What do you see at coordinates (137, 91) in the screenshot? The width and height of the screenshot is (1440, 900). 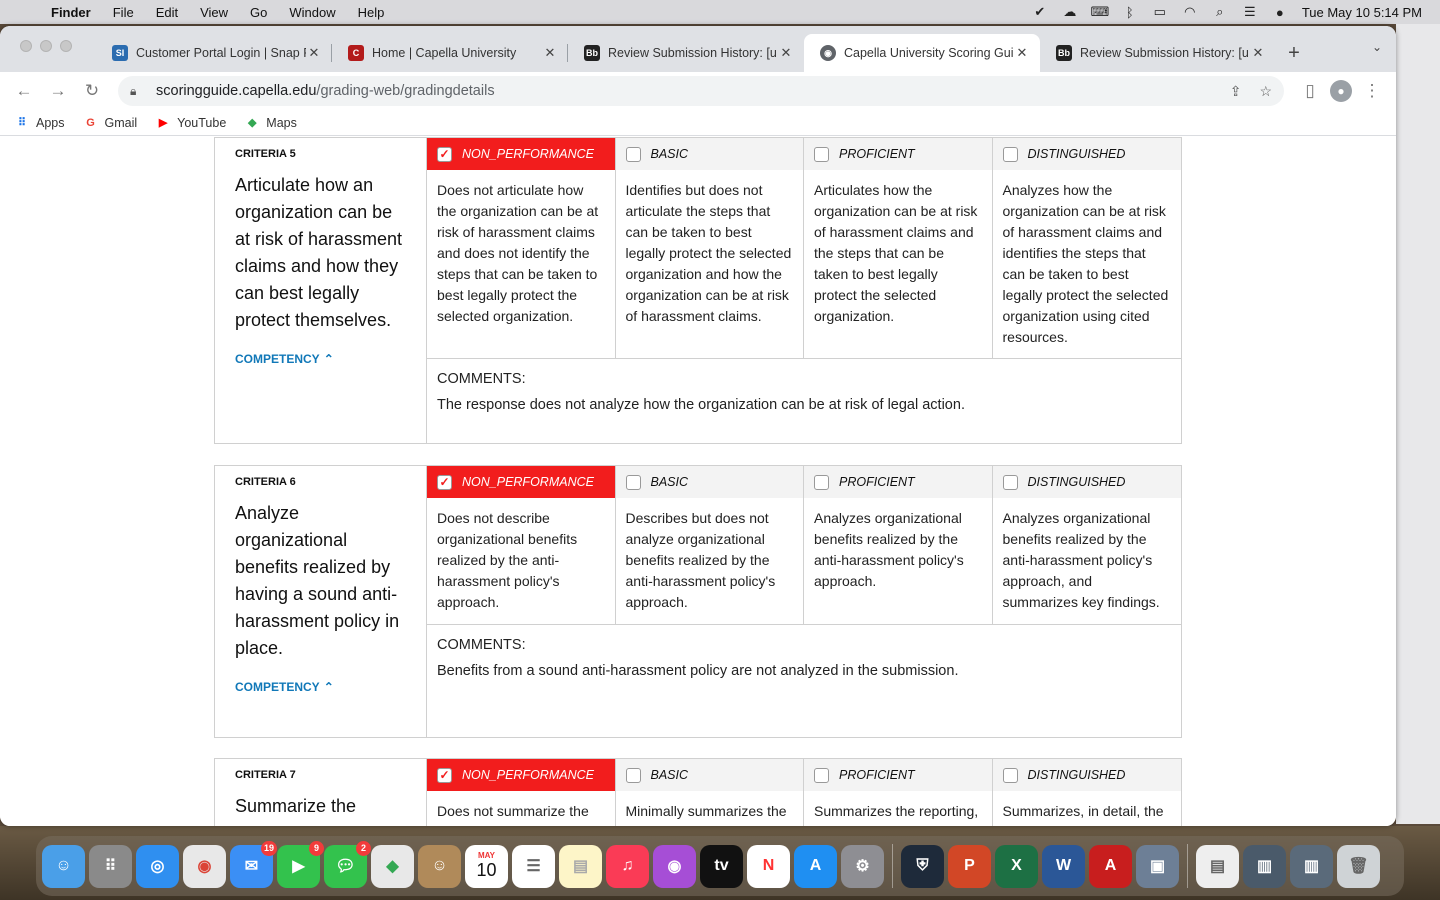 I see `lock-icon: 🔒︎` at bounding box center [137, 91].